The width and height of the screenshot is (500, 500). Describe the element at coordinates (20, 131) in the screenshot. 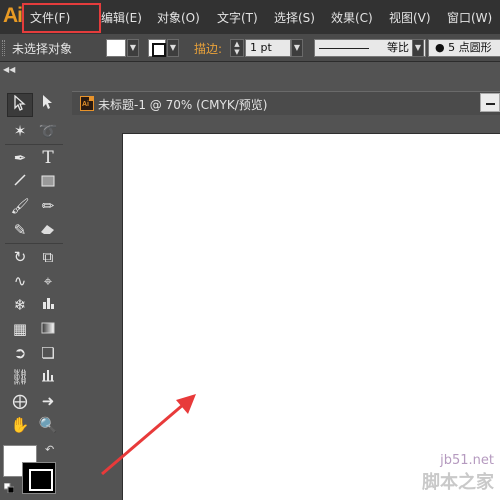

I see `magic-wand-tool-icon: ✶` at that location.